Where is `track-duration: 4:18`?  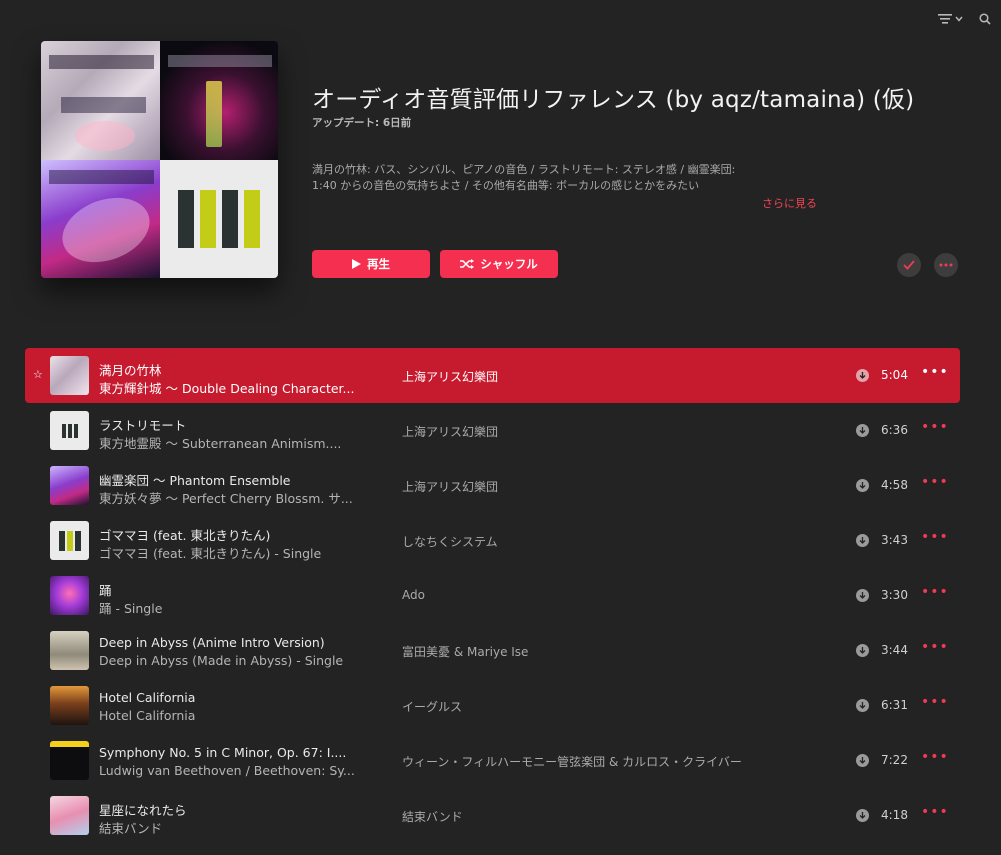 track-duration: 4:18 is located at coordinates (894, 815).